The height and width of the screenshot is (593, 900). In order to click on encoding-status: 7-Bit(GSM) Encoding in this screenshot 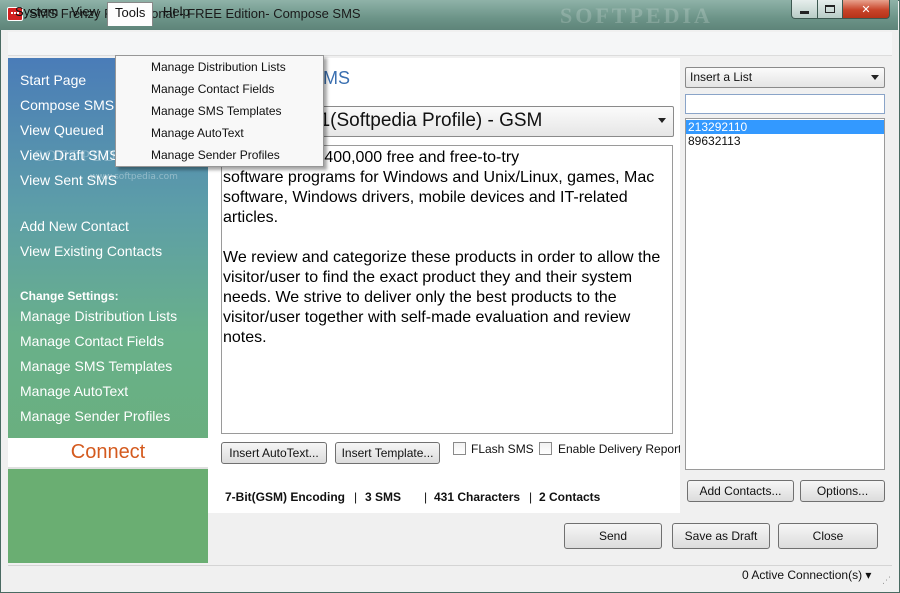, I will do `click(285, 497)`.